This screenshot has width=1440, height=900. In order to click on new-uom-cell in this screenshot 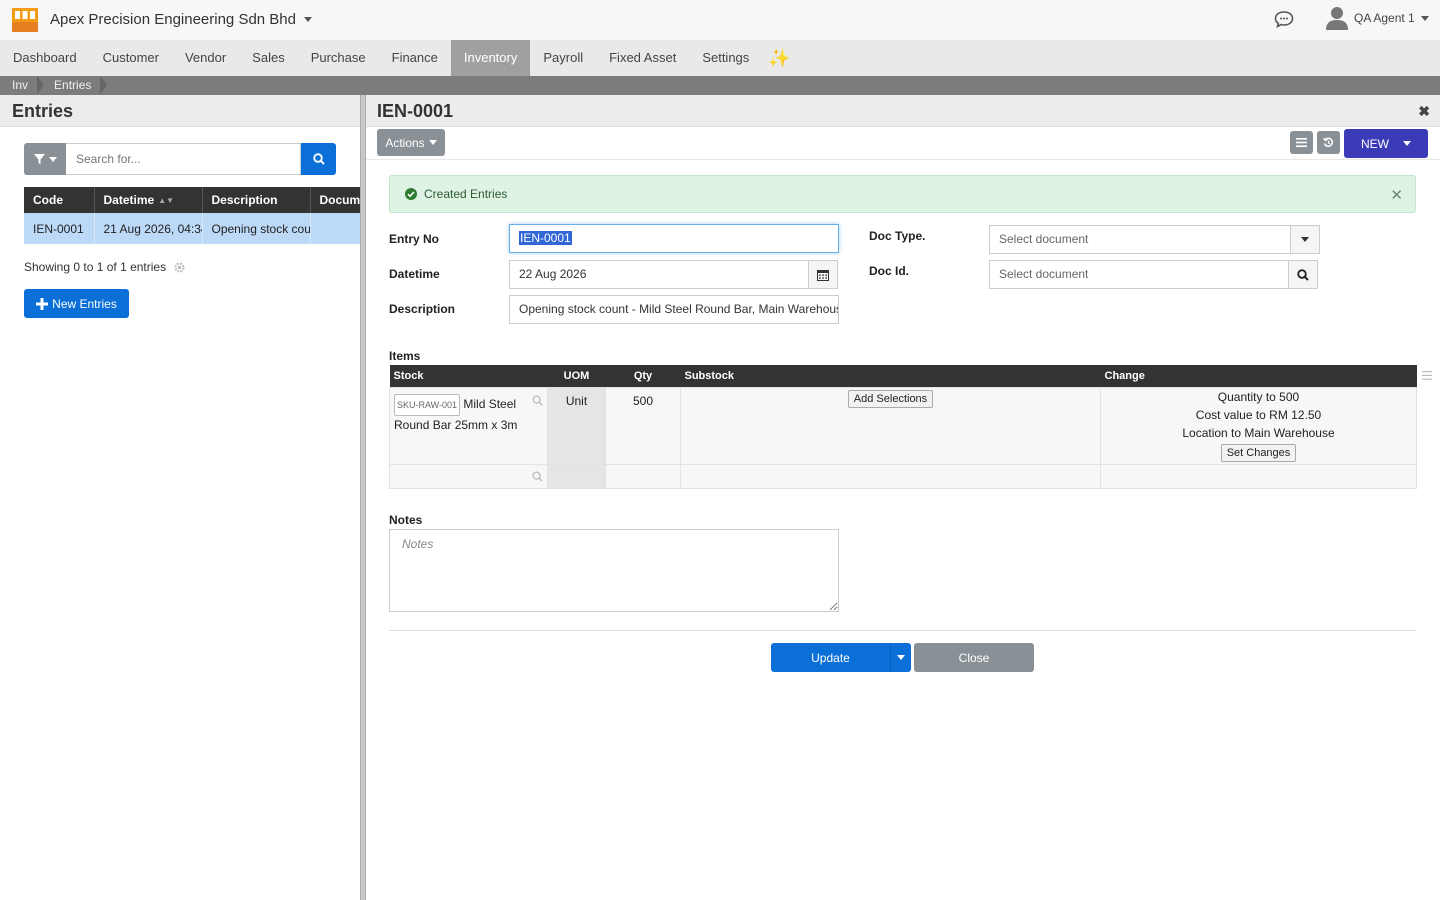, I will do `click(576, 476)`.